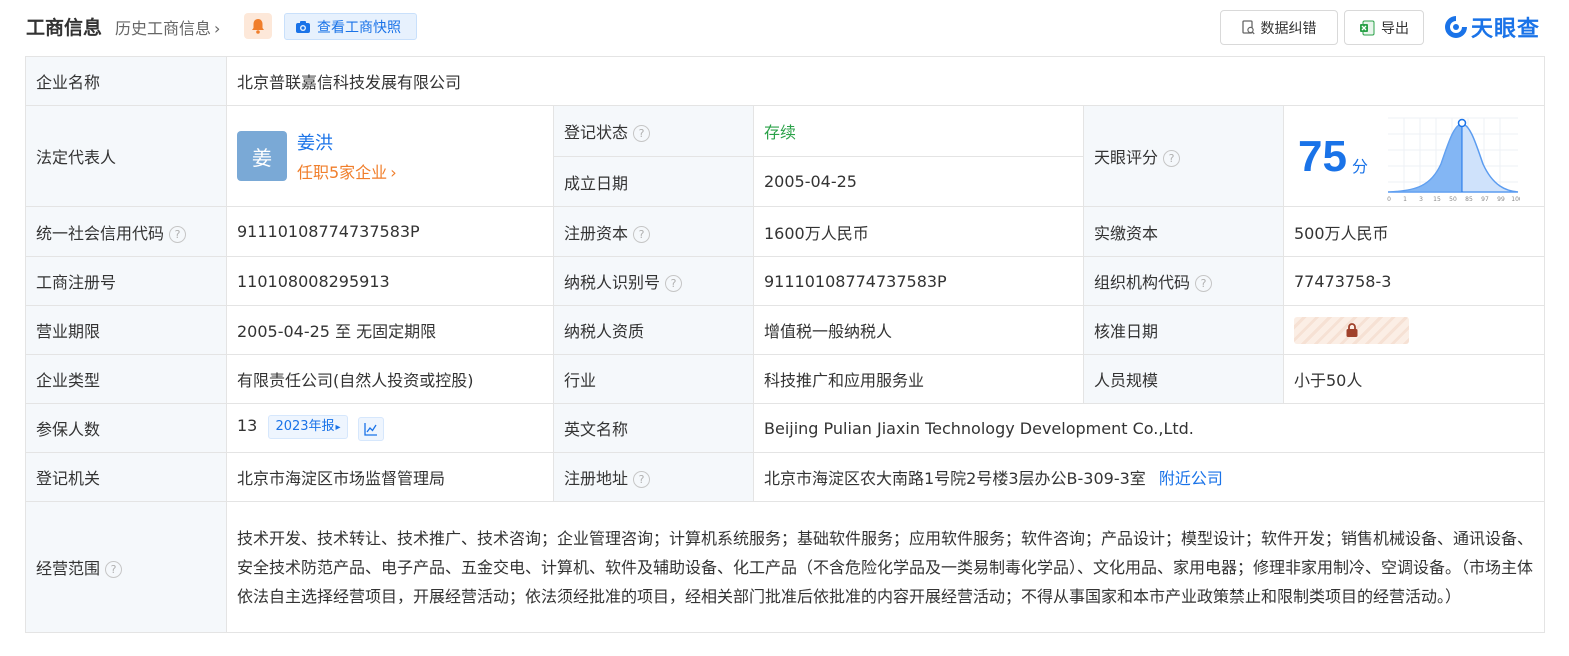  What do you see at coordinates (390, 477) in the screenshot?
I see `reg-authority-value: 北京市海淀区市场监督管理局` at bounding box center [390, 477].